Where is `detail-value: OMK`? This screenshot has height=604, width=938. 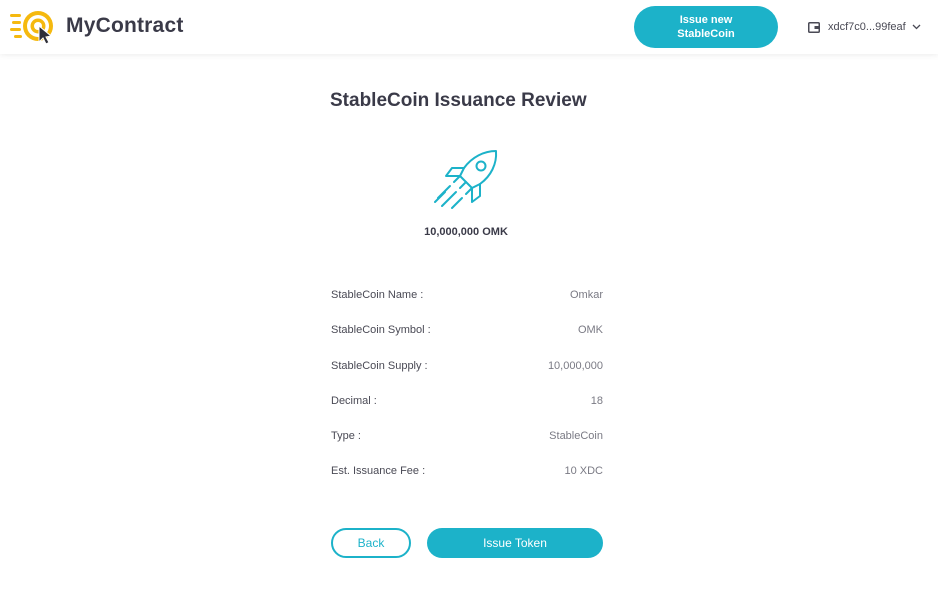 detail-value: OMK is located at coordinates (590, 330).